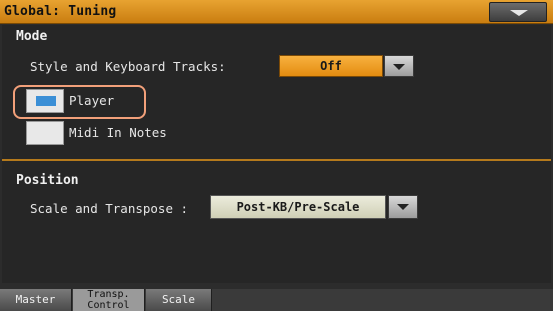 The width and height of the screenshot is (553, 311). What do you see at coordinates (118, 132) in the screenshot?
I see `midi-in-notes-label: Midi In Notes` at bounding box center [118, 132].